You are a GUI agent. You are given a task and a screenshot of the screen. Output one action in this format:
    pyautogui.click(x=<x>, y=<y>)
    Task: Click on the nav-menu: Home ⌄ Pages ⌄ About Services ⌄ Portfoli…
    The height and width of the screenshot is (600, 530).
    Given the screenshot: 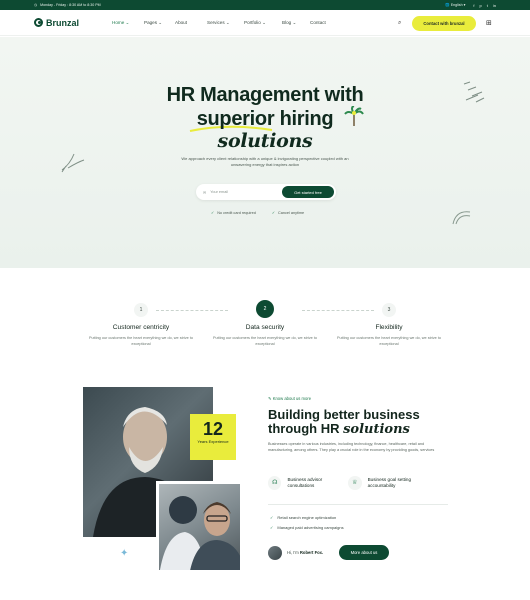 What is the action you would take?
    pyautogui.click(x=227, y=23)
    